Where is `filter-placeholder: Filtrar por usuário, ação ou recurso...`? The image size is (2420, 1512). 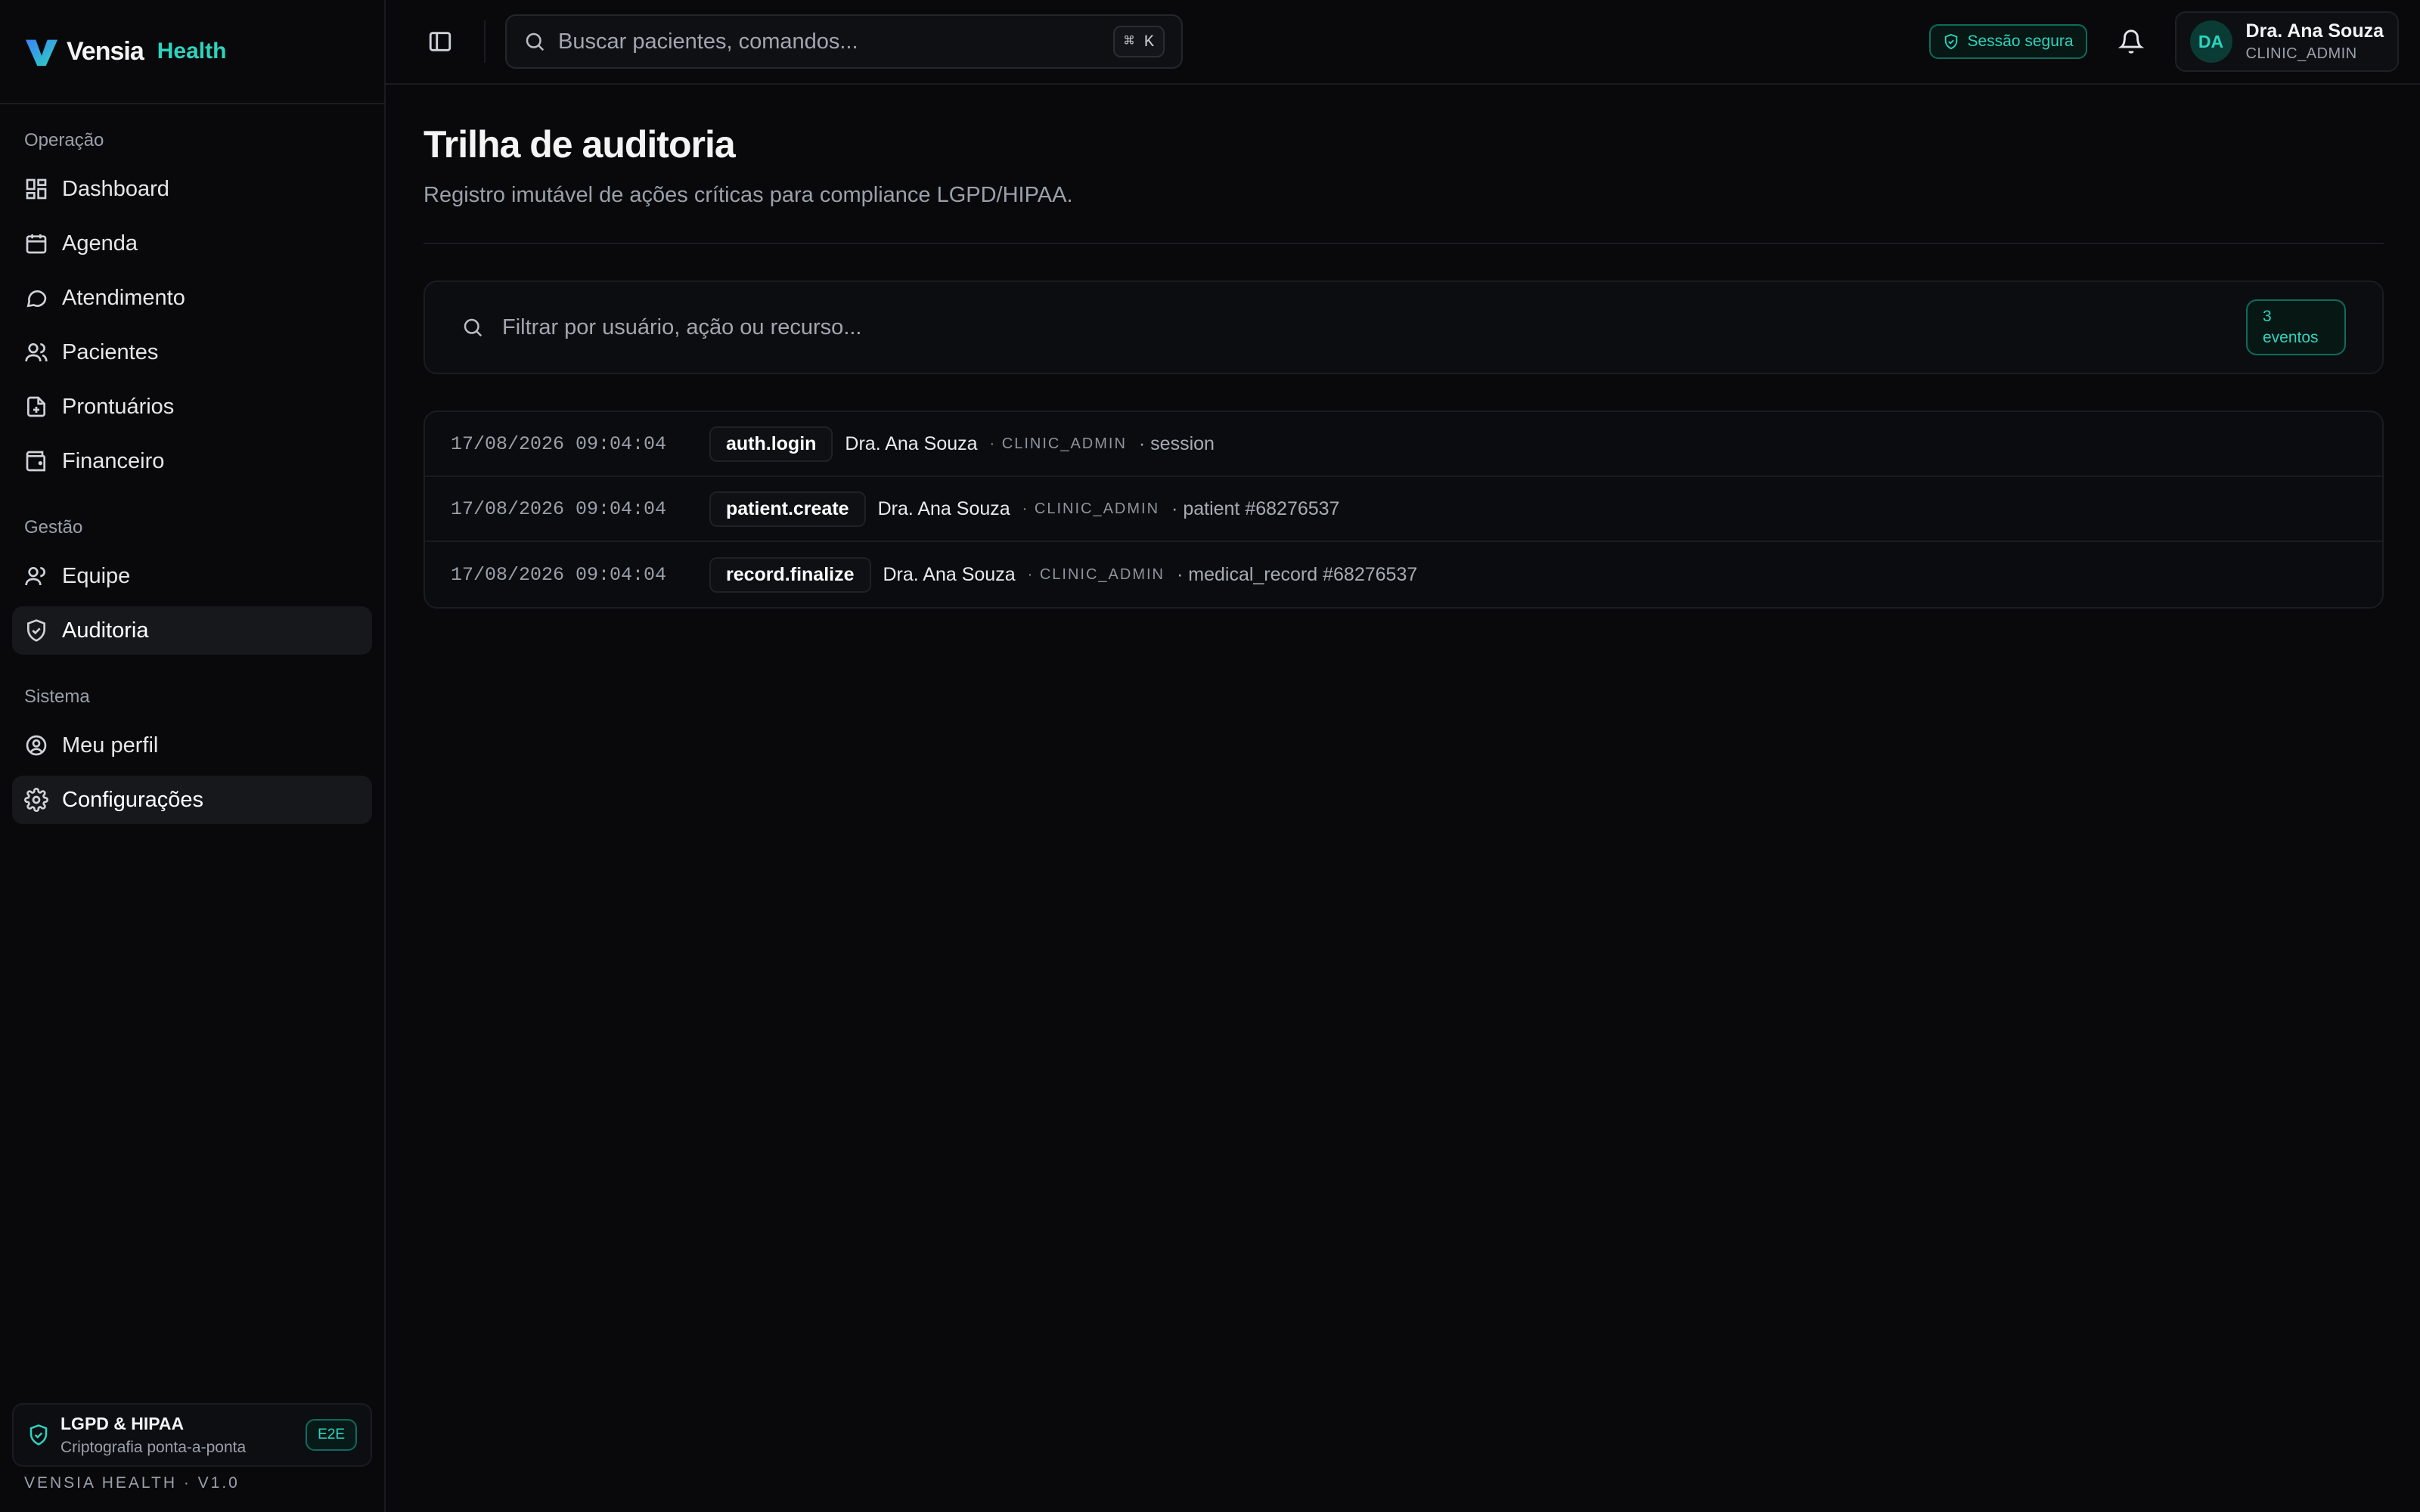
filter-placeholder: Filtrar por usuário, ação ou recurso... is located at coordinates (682, 326).